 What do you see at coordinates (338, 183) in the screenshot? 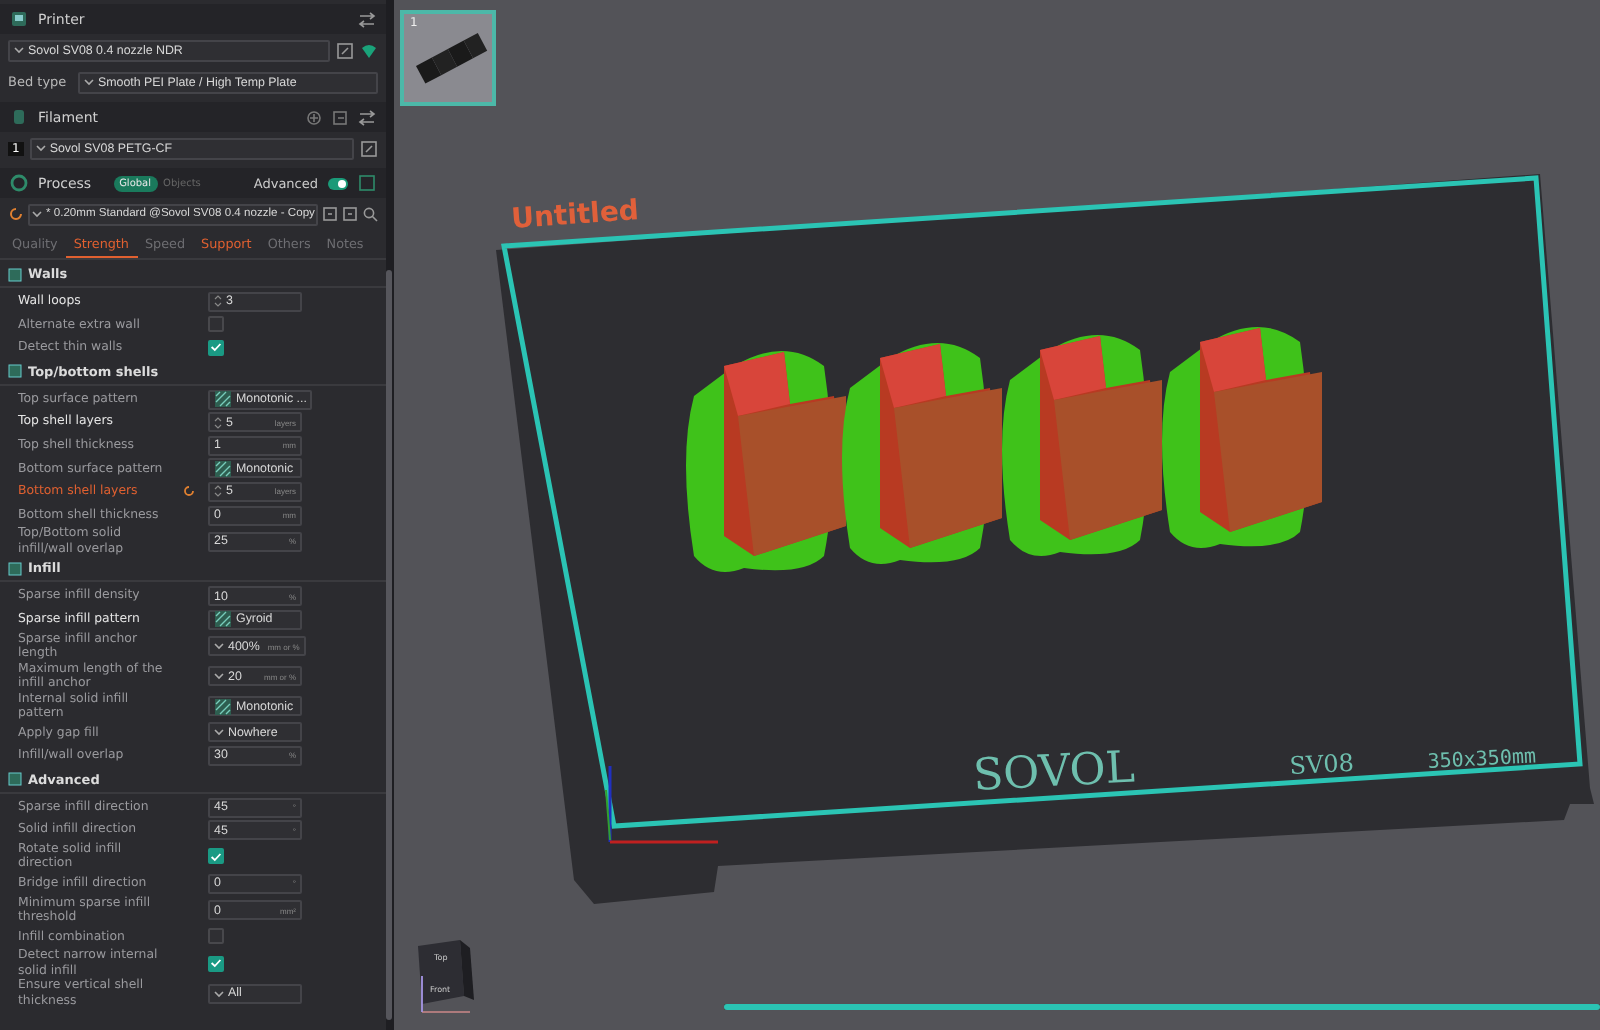
I see `advanced-toggle` at bounding box center [338, 183].